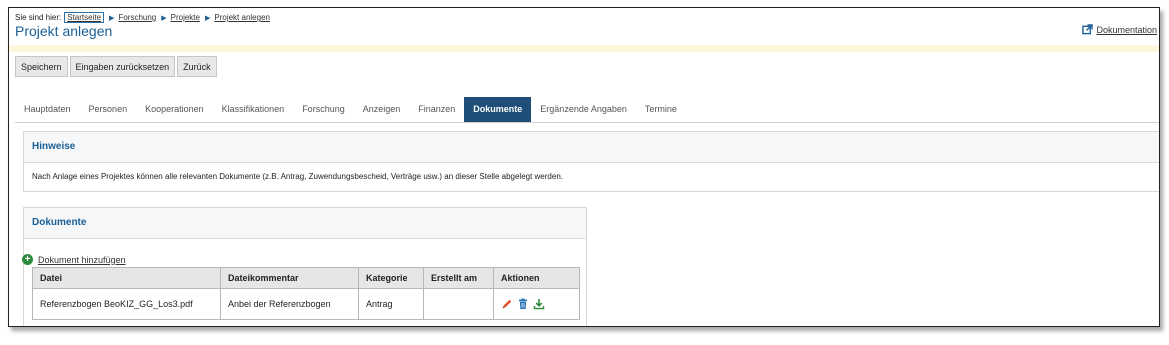 This screenshot has width=1169, height=345. I want to click on edit-icon, so click(507, 304).